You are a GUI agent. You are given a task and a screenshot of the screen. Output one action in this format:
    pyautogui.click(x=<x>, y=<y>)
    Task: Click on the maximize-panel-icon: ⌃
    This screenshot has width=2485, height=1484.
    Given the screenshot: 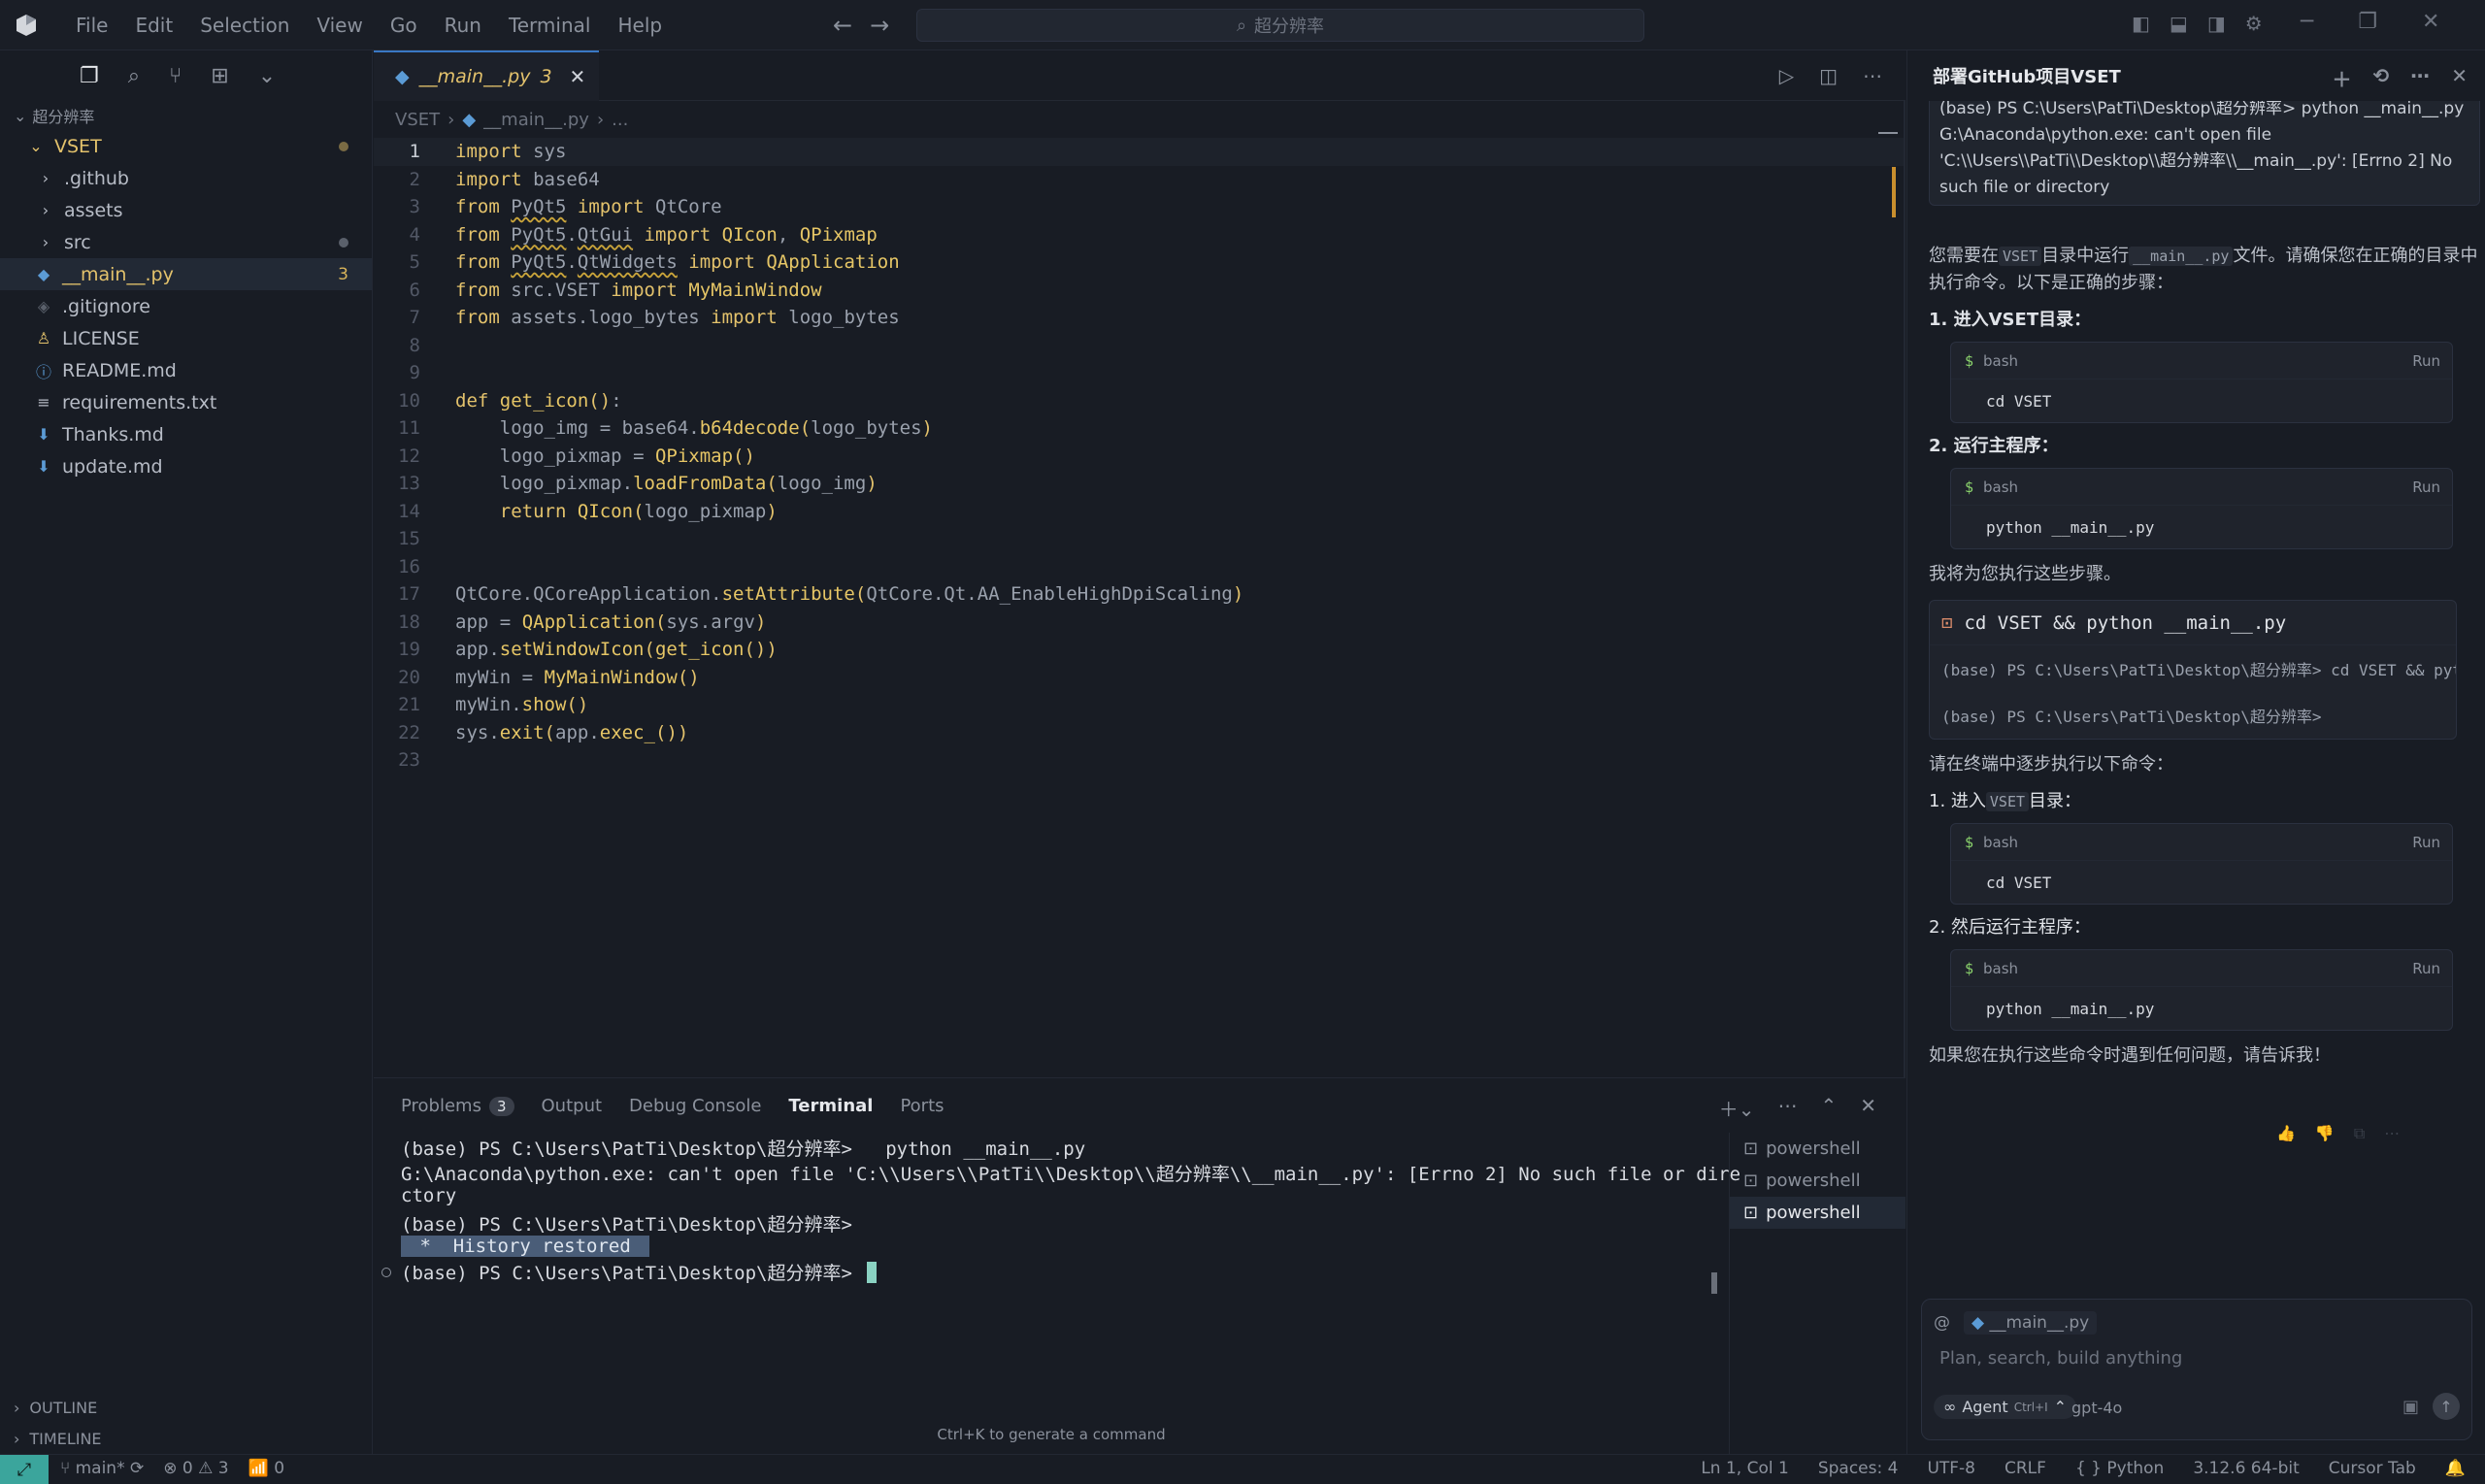 What is the action you would take?
    pyautogui.click(x=1829, y=1108)
    